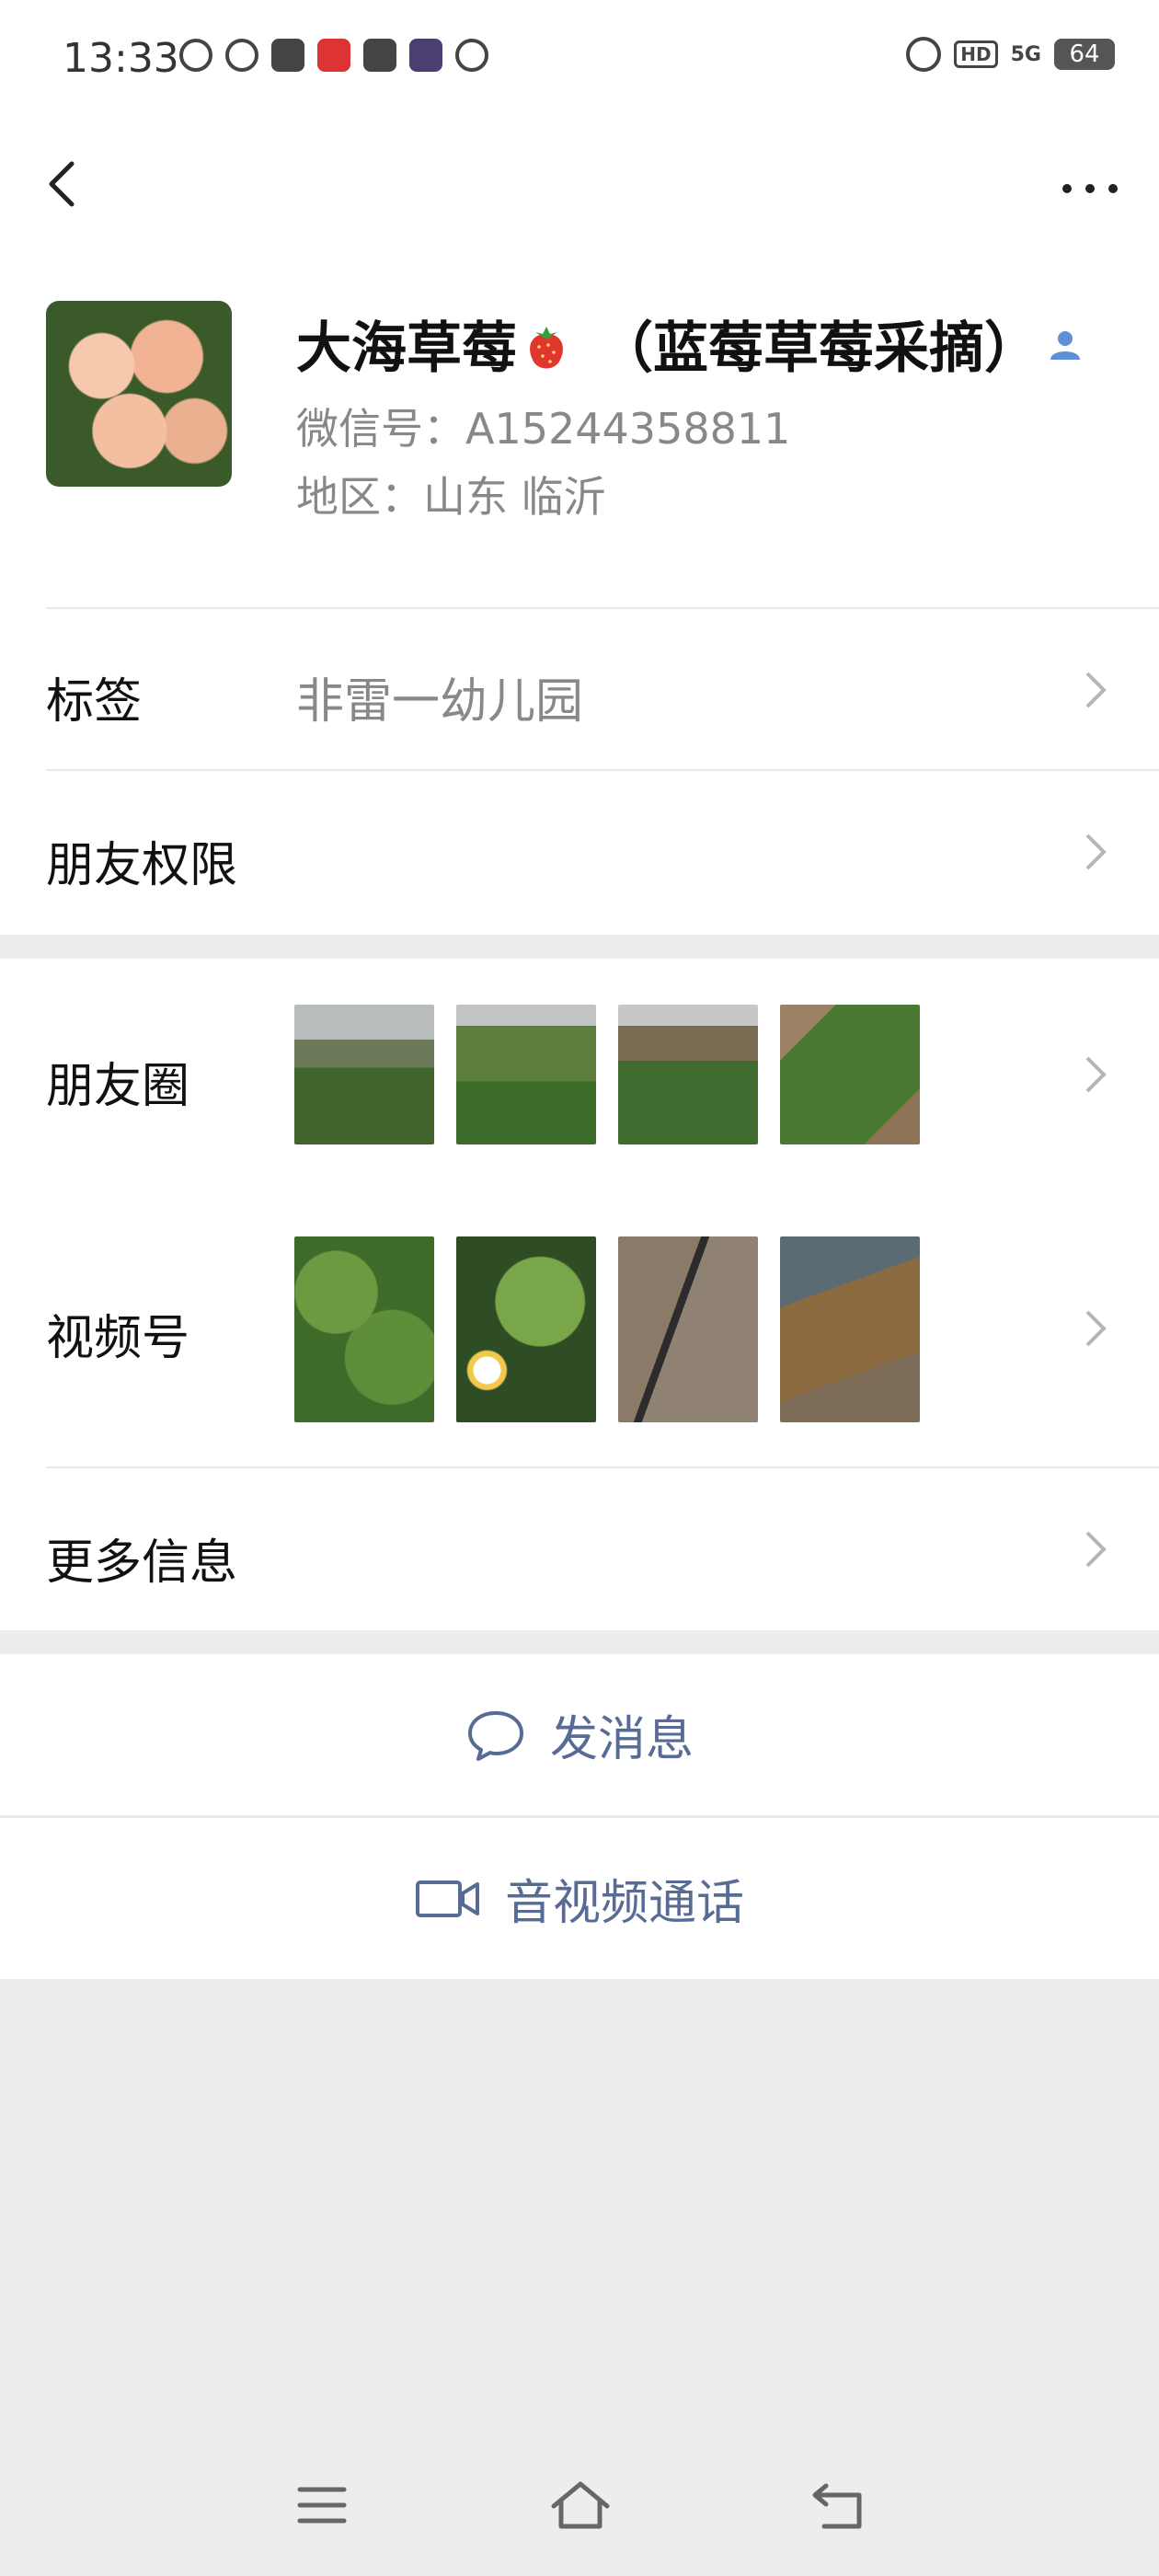  What do you see at coordinates (118, 1086) in the screenshot?
I see `moments-label: 朋友圈` at bounding box center [118, 1086].